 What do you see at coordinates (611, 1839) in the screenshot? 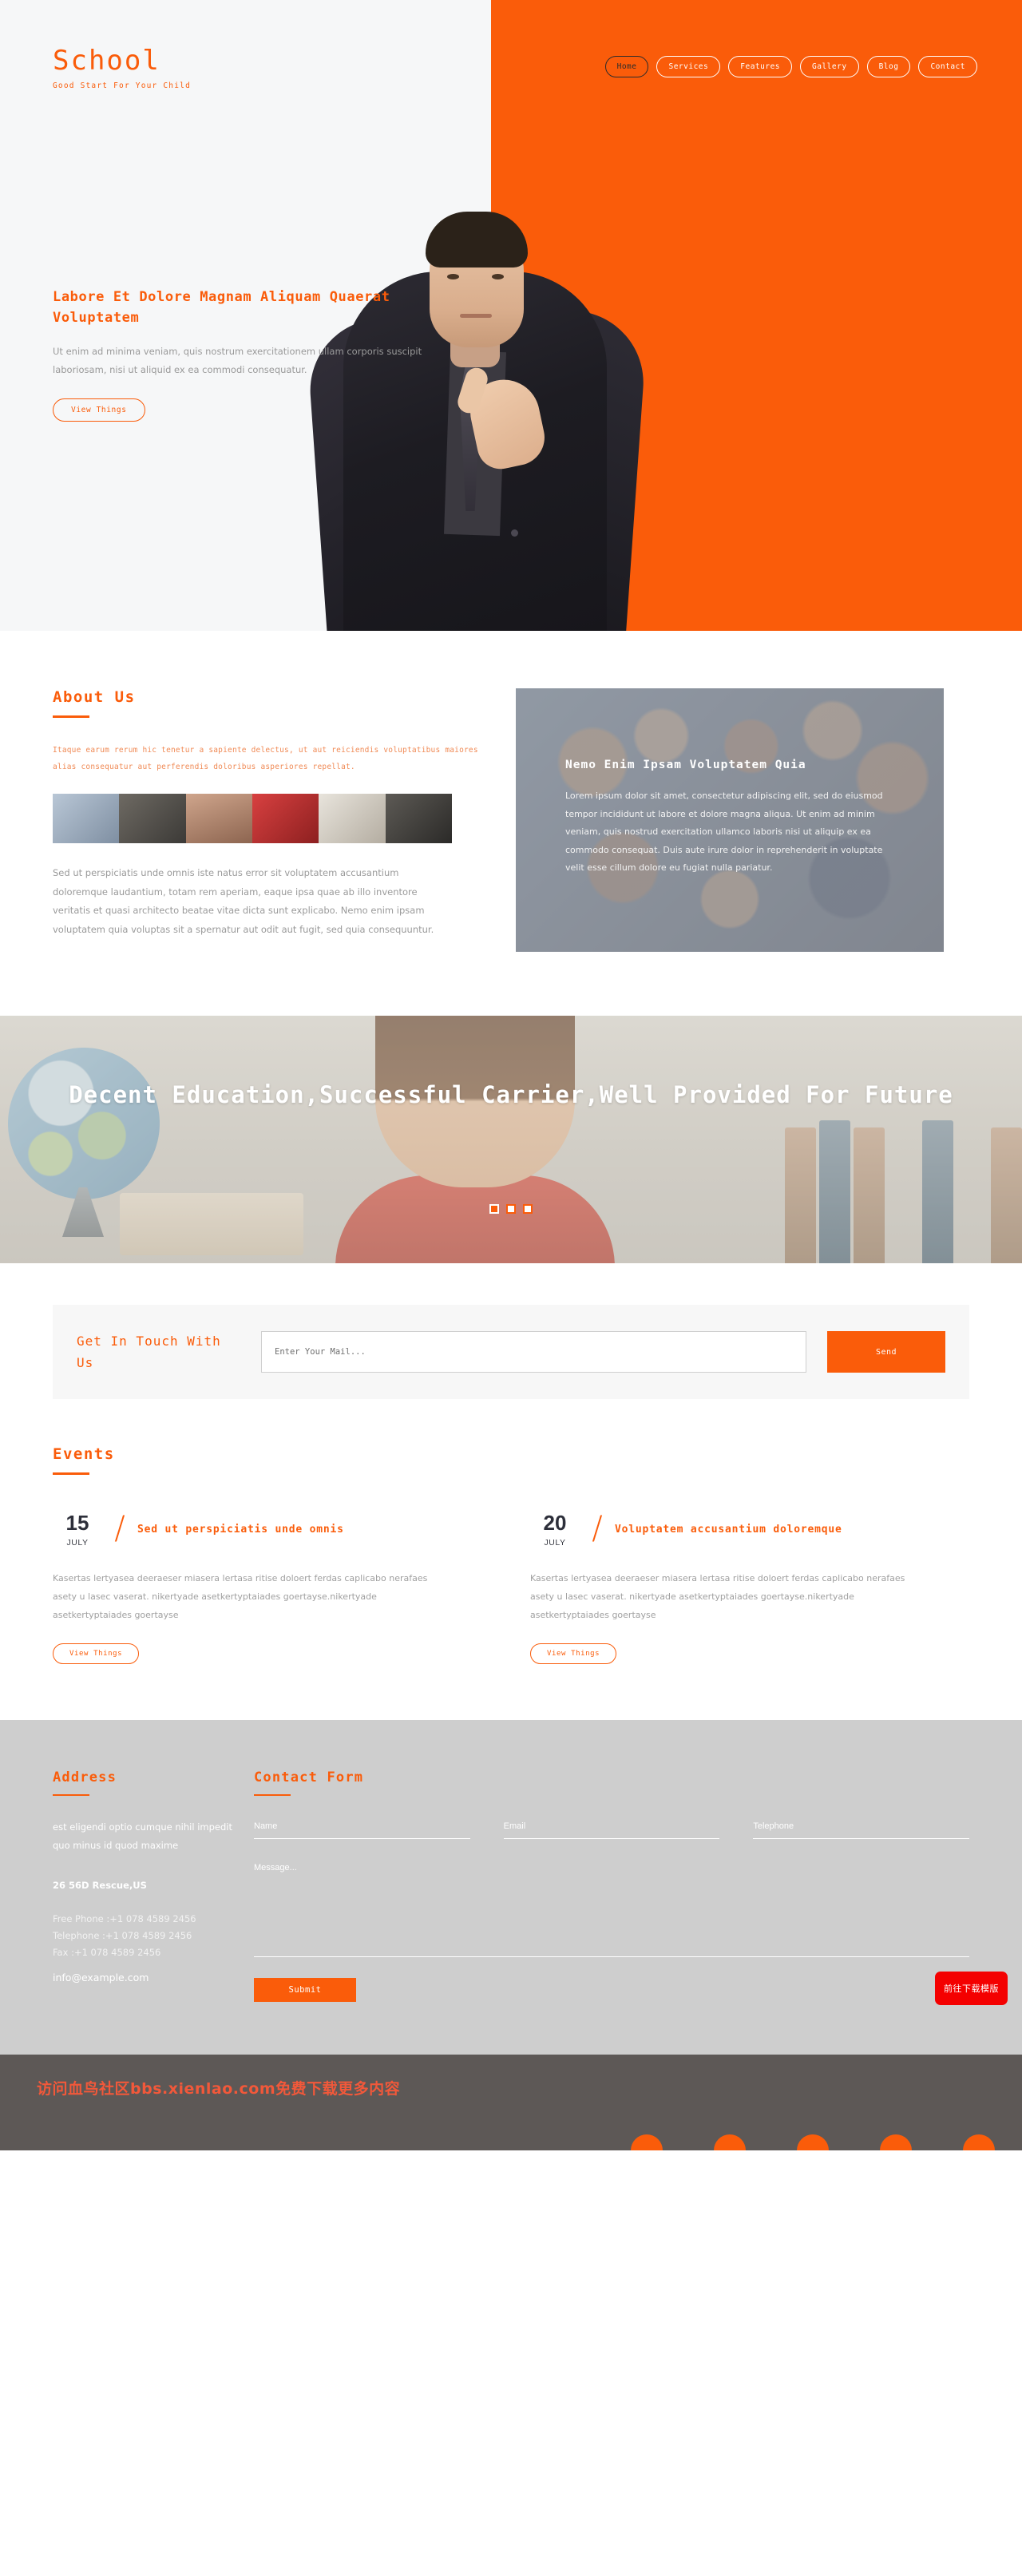
I see `footer-email-underline` at bounding box center [611, 1839].